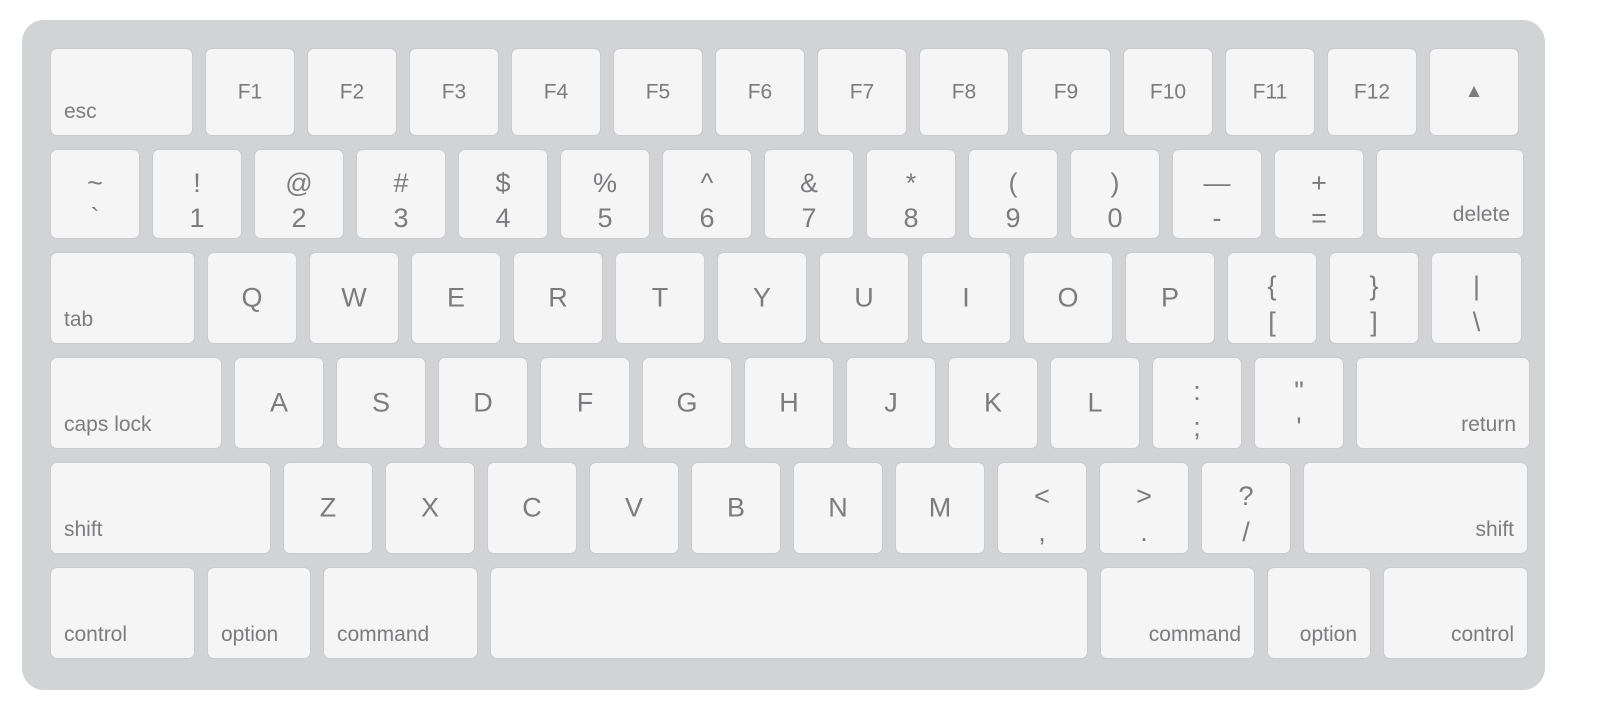 This screenshot has width=1600, height=712. I want to click on key-option-left: option, so click(259, 613).